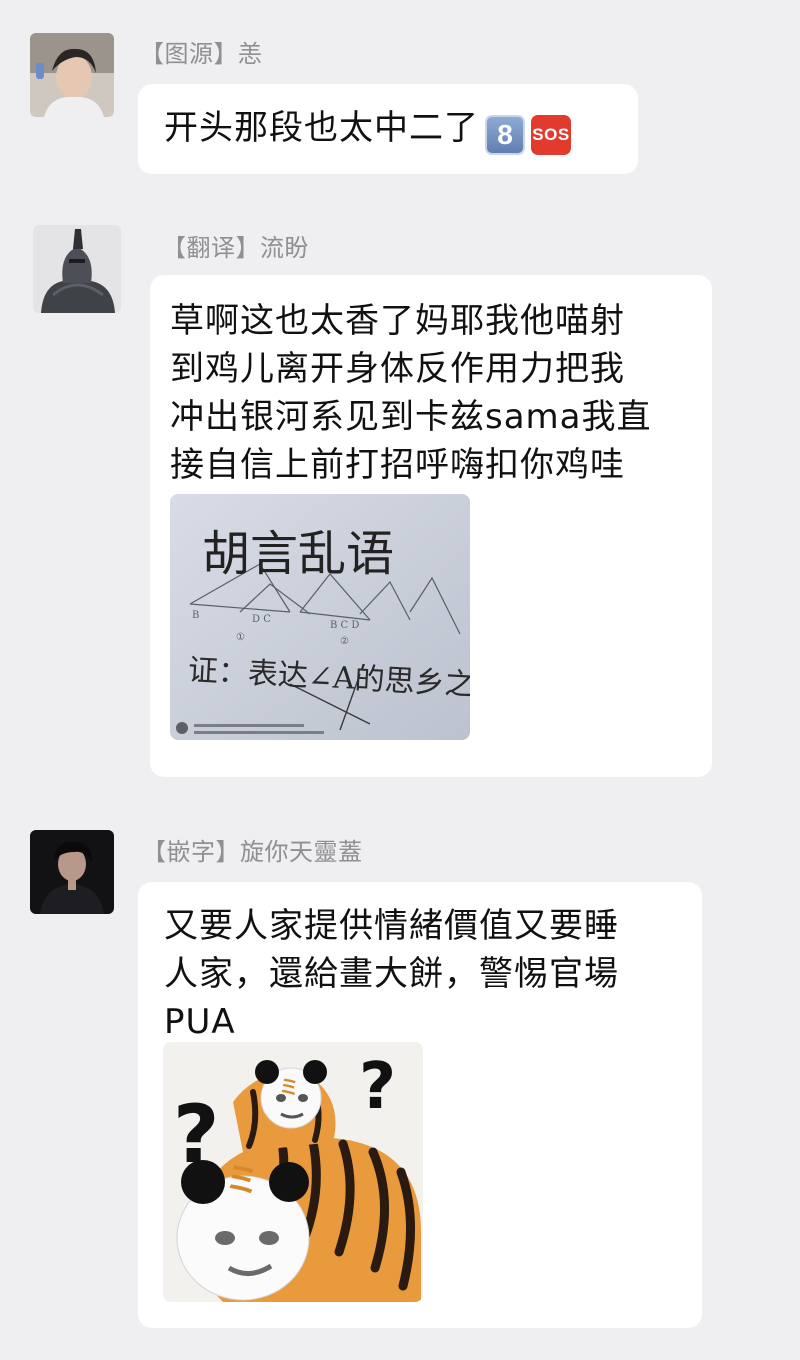 This screenshot has height=1360, width=800. I want to click on keycap-eight-emoji-icon: 8, so click(505, 134).